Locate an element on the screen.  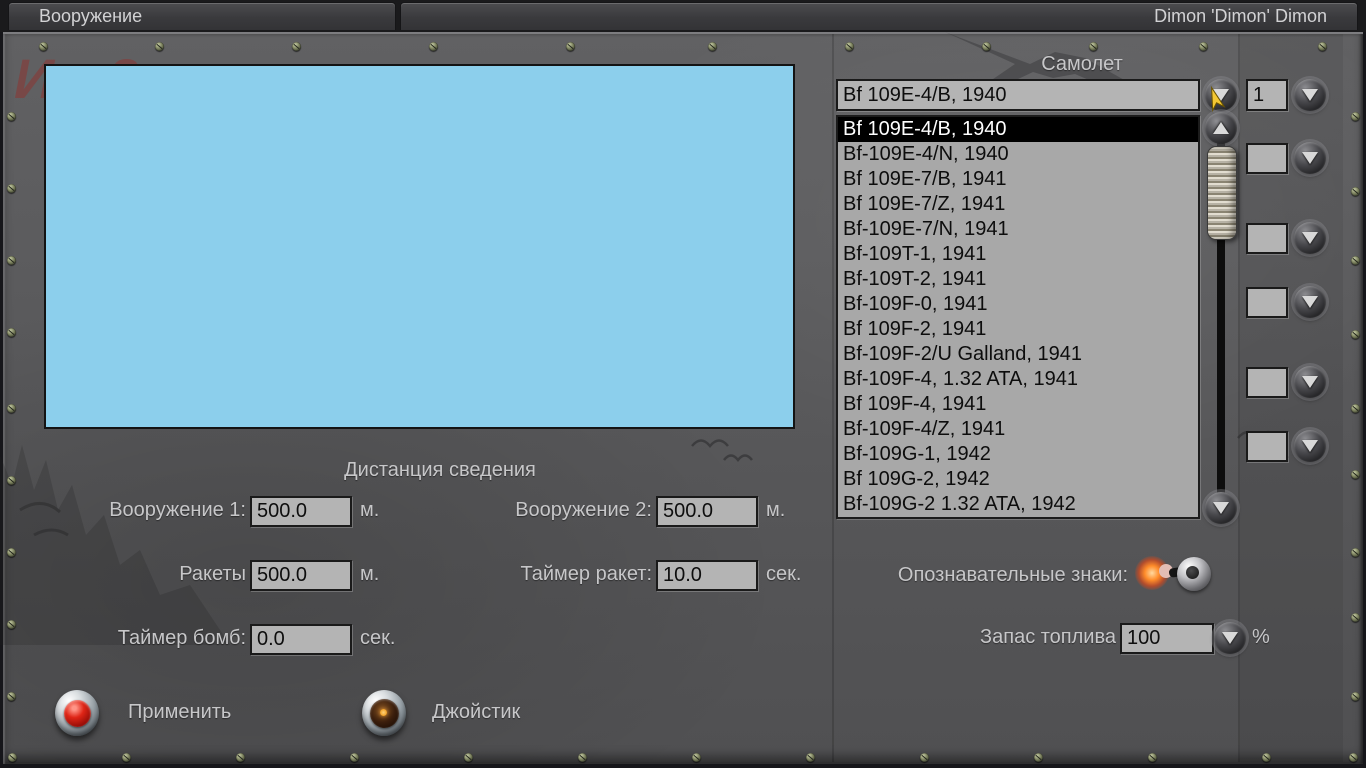
aircraft-list-item: Bf-109F-4/Z, 1941 is located at coordinates (1018, 429).